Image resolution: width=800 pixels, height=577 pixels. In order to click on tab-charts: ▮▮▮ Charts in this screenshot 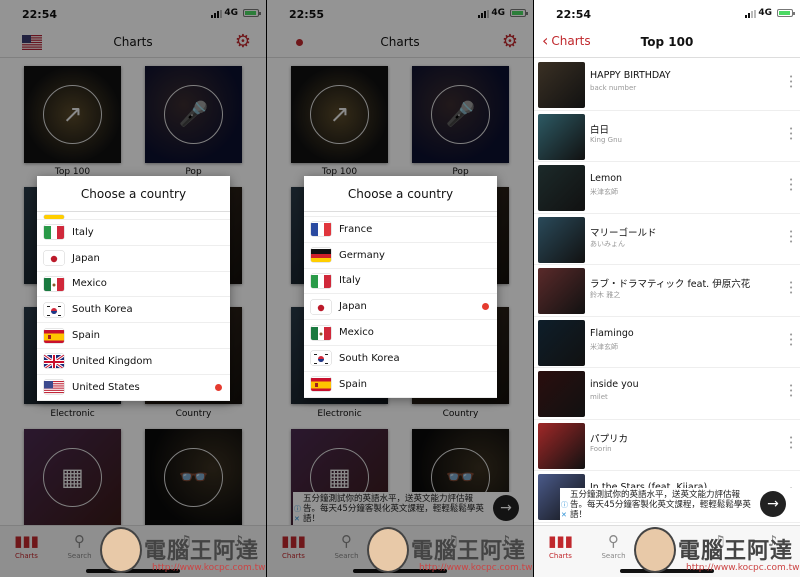, I will do `click(560, 546)`.